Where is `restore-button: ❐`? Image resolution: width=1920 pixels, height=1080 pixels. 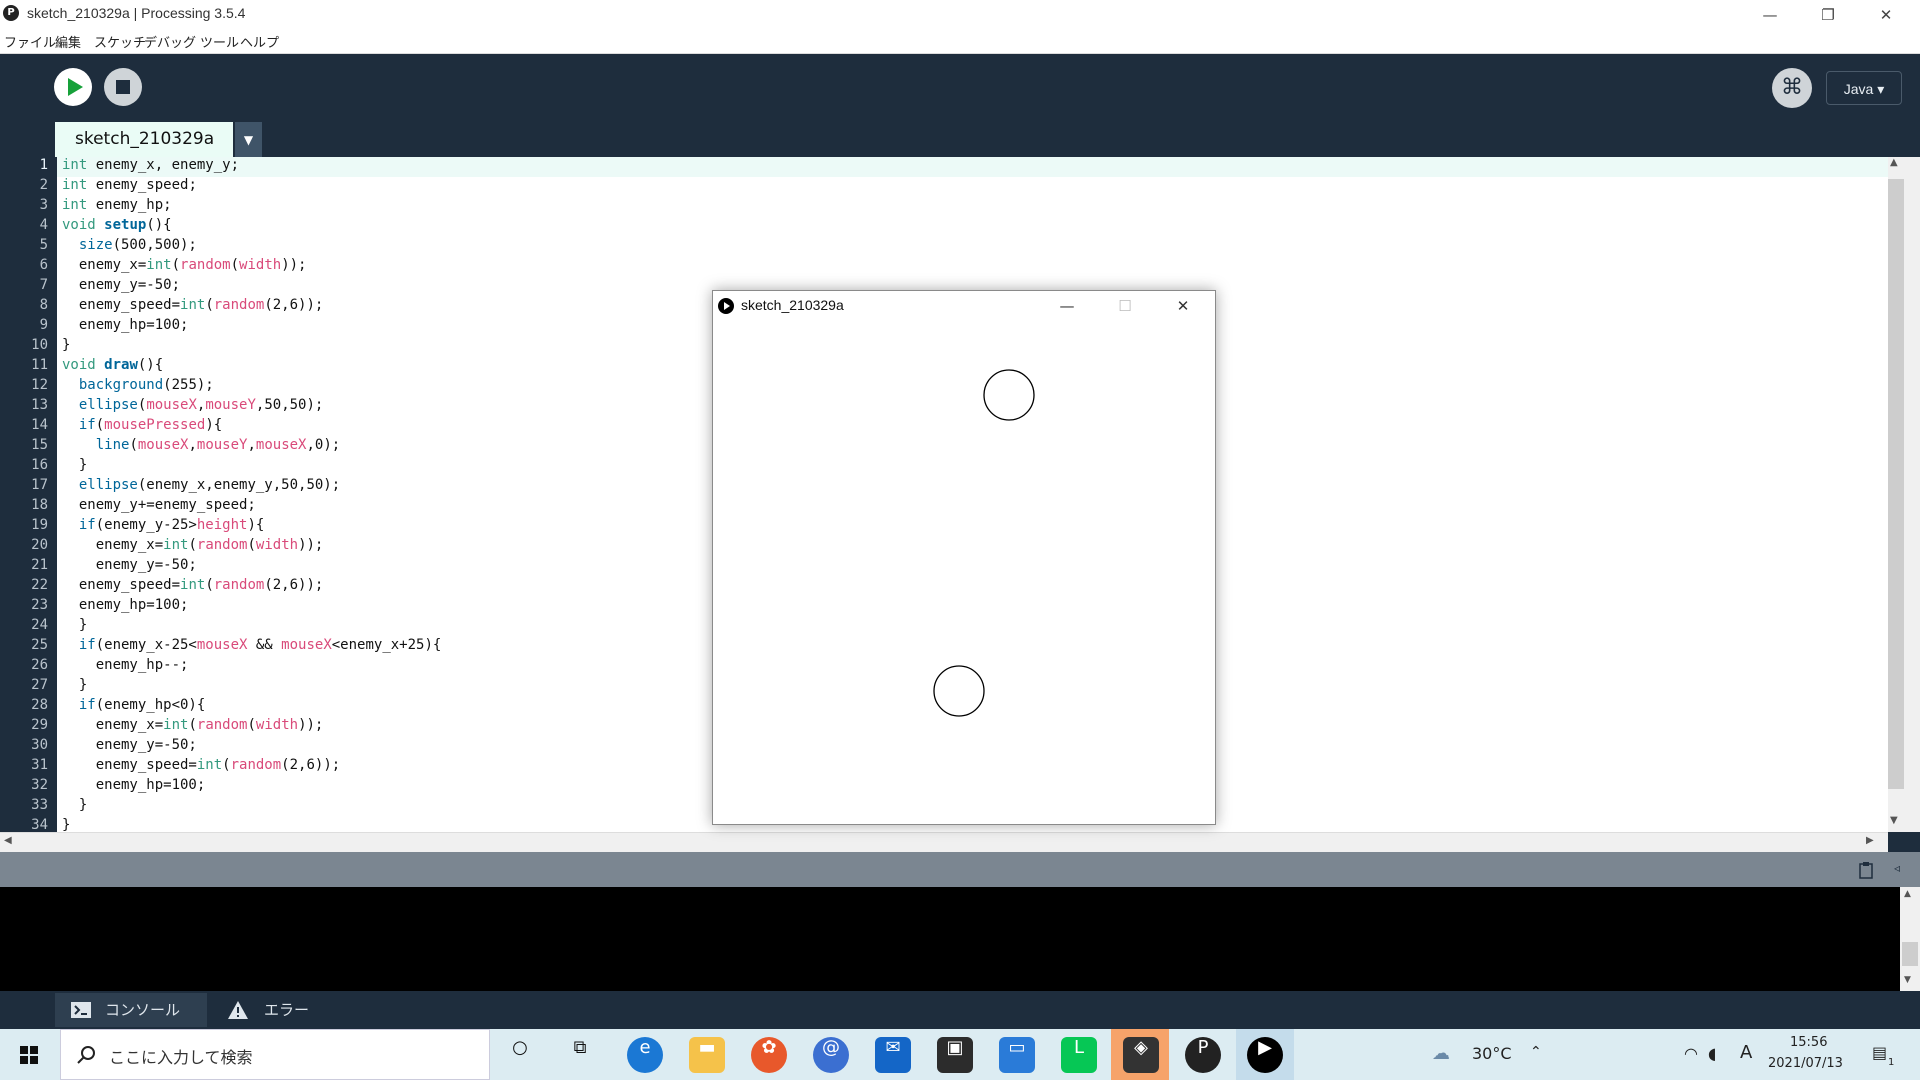
restore-button: ❐ is located at coordinates (1828, 14).